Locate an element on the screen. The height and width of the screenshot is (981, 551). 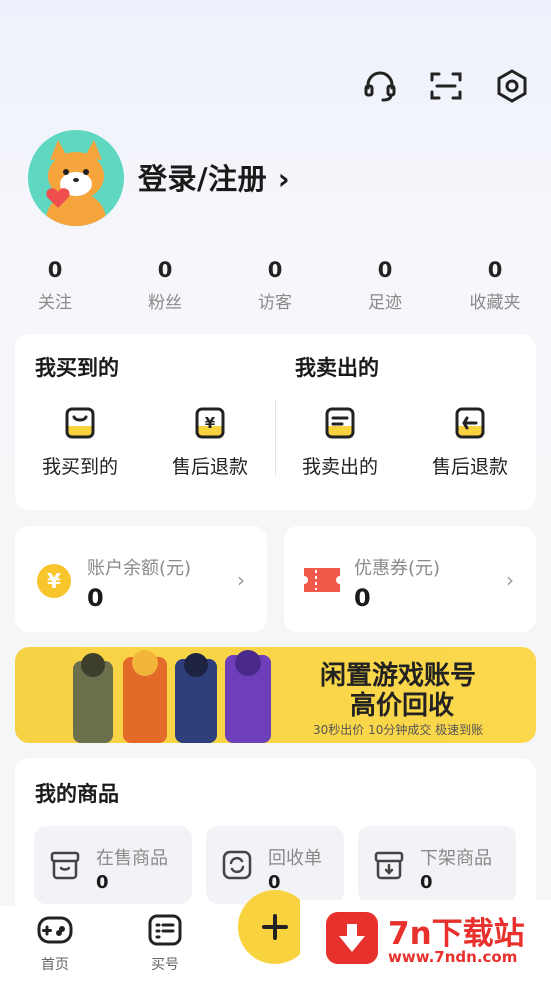
tab-buy-label: 买号 is located at coordinates (165, 965).